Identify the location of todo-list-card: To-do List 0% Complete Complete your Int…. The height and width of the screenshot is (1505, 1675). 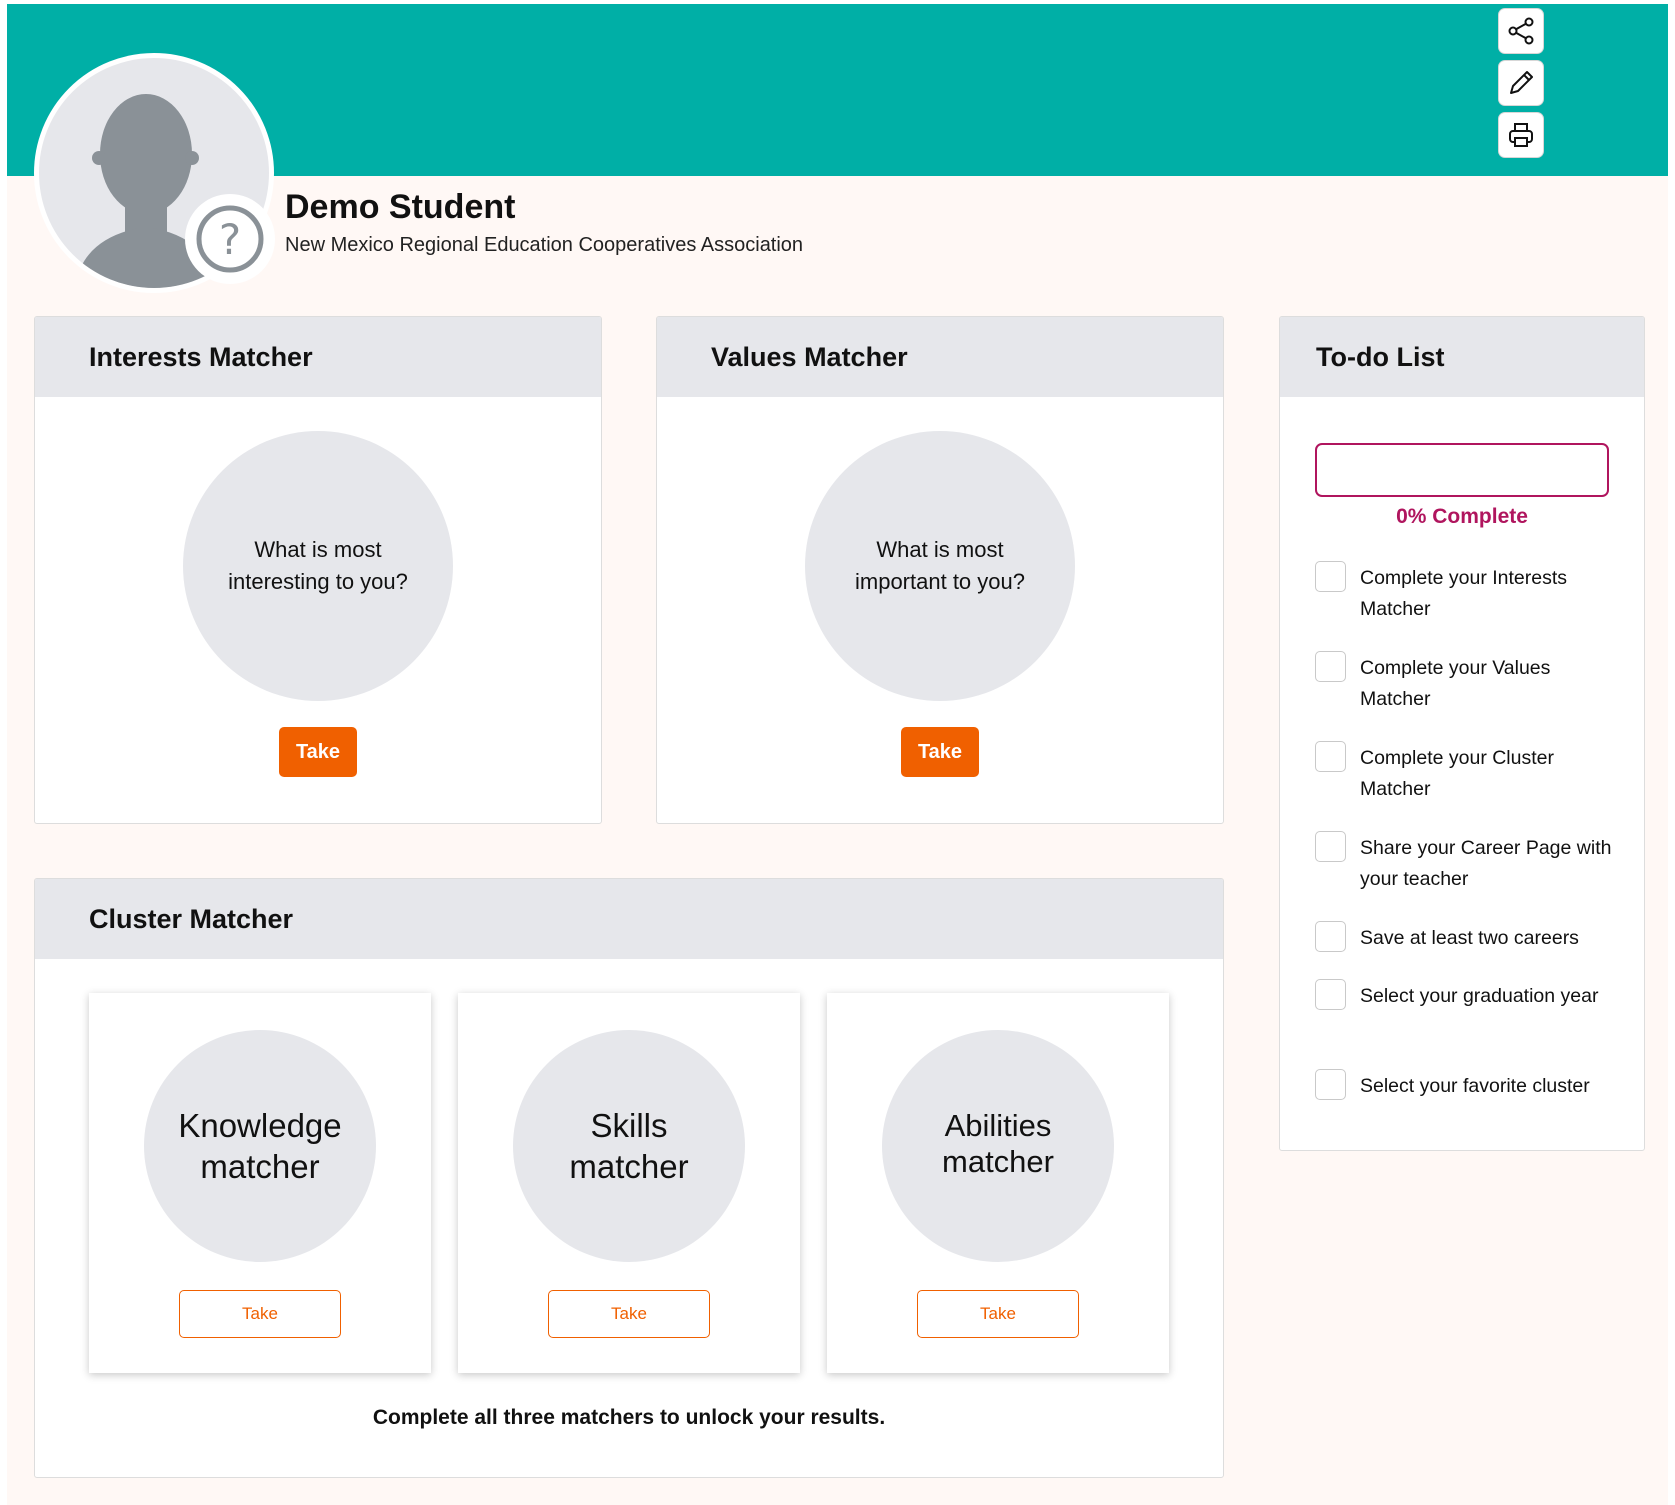
(1462, 733).